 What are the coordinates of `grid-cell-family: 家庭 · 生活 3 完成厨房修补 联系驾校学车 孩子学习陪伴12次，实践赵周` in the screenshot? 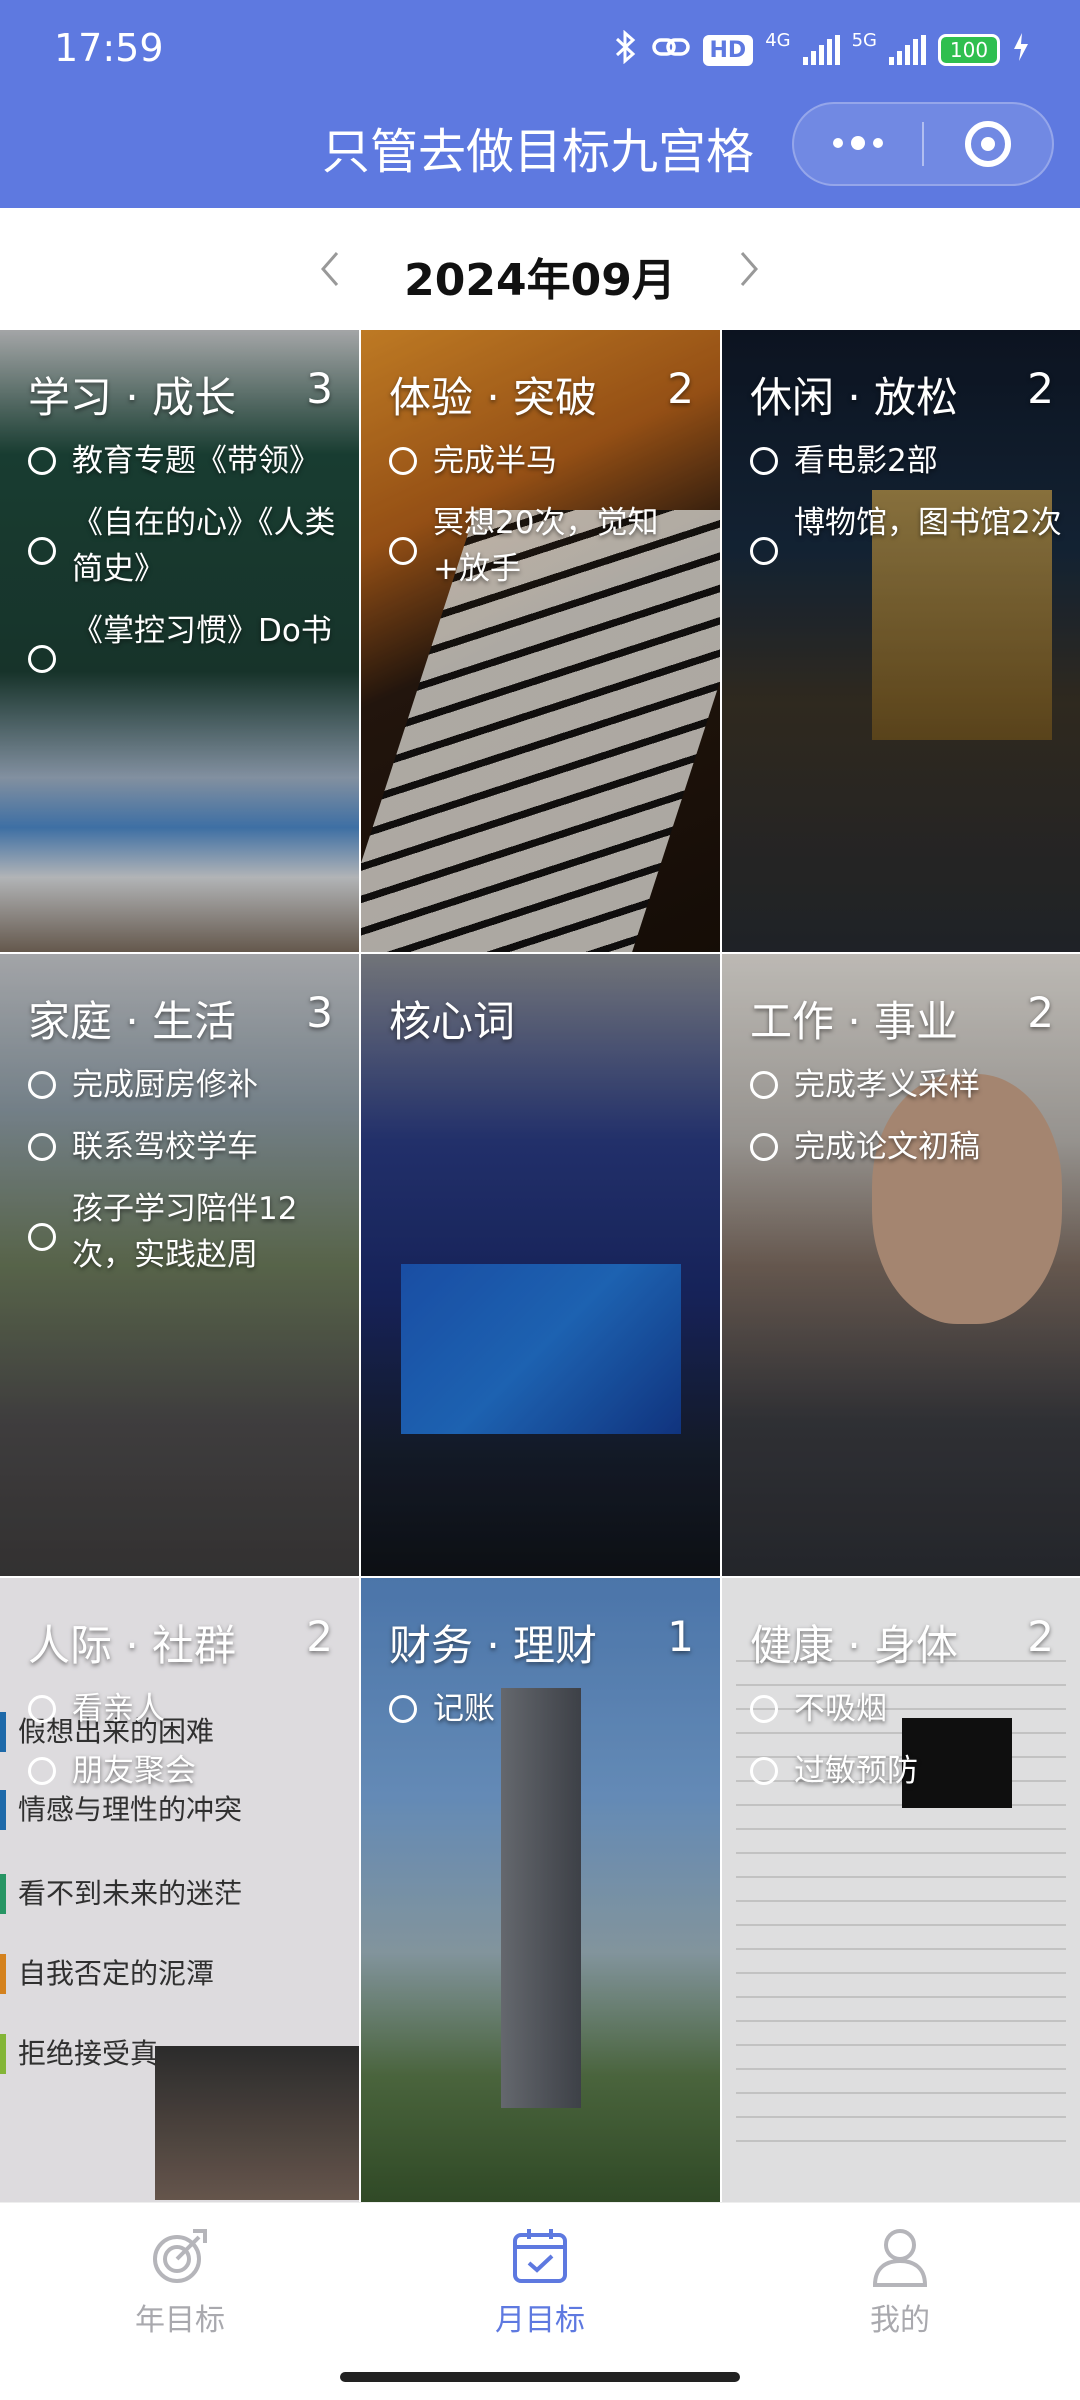 It's located at (179, 1265).